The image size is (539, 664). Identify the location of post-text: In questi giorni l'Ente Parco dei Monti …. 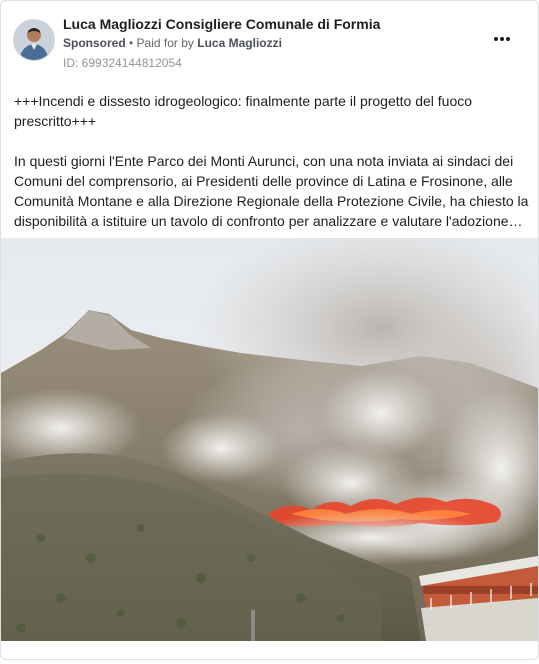
(271, 191).